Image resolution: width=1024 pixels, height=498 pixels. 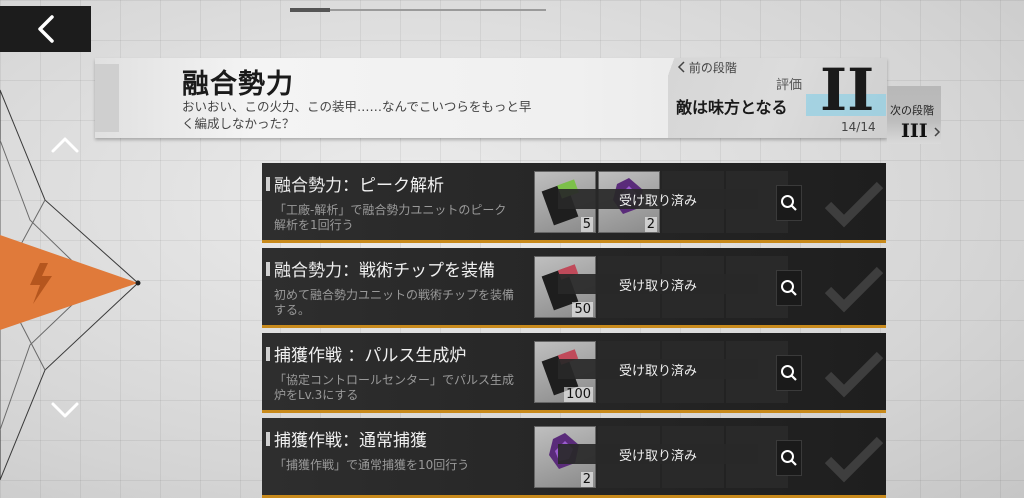 I want to click on eval-roman-numeral: II, so click(x=847, y=90).